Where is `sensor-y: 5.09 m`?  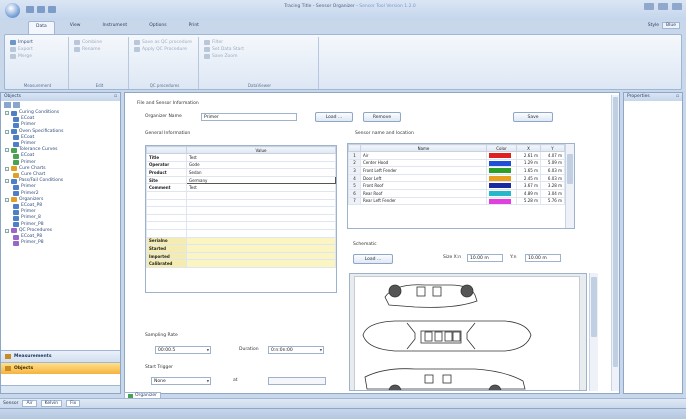
sensor-y: 5.09 m is located at coordinates (552, 163).